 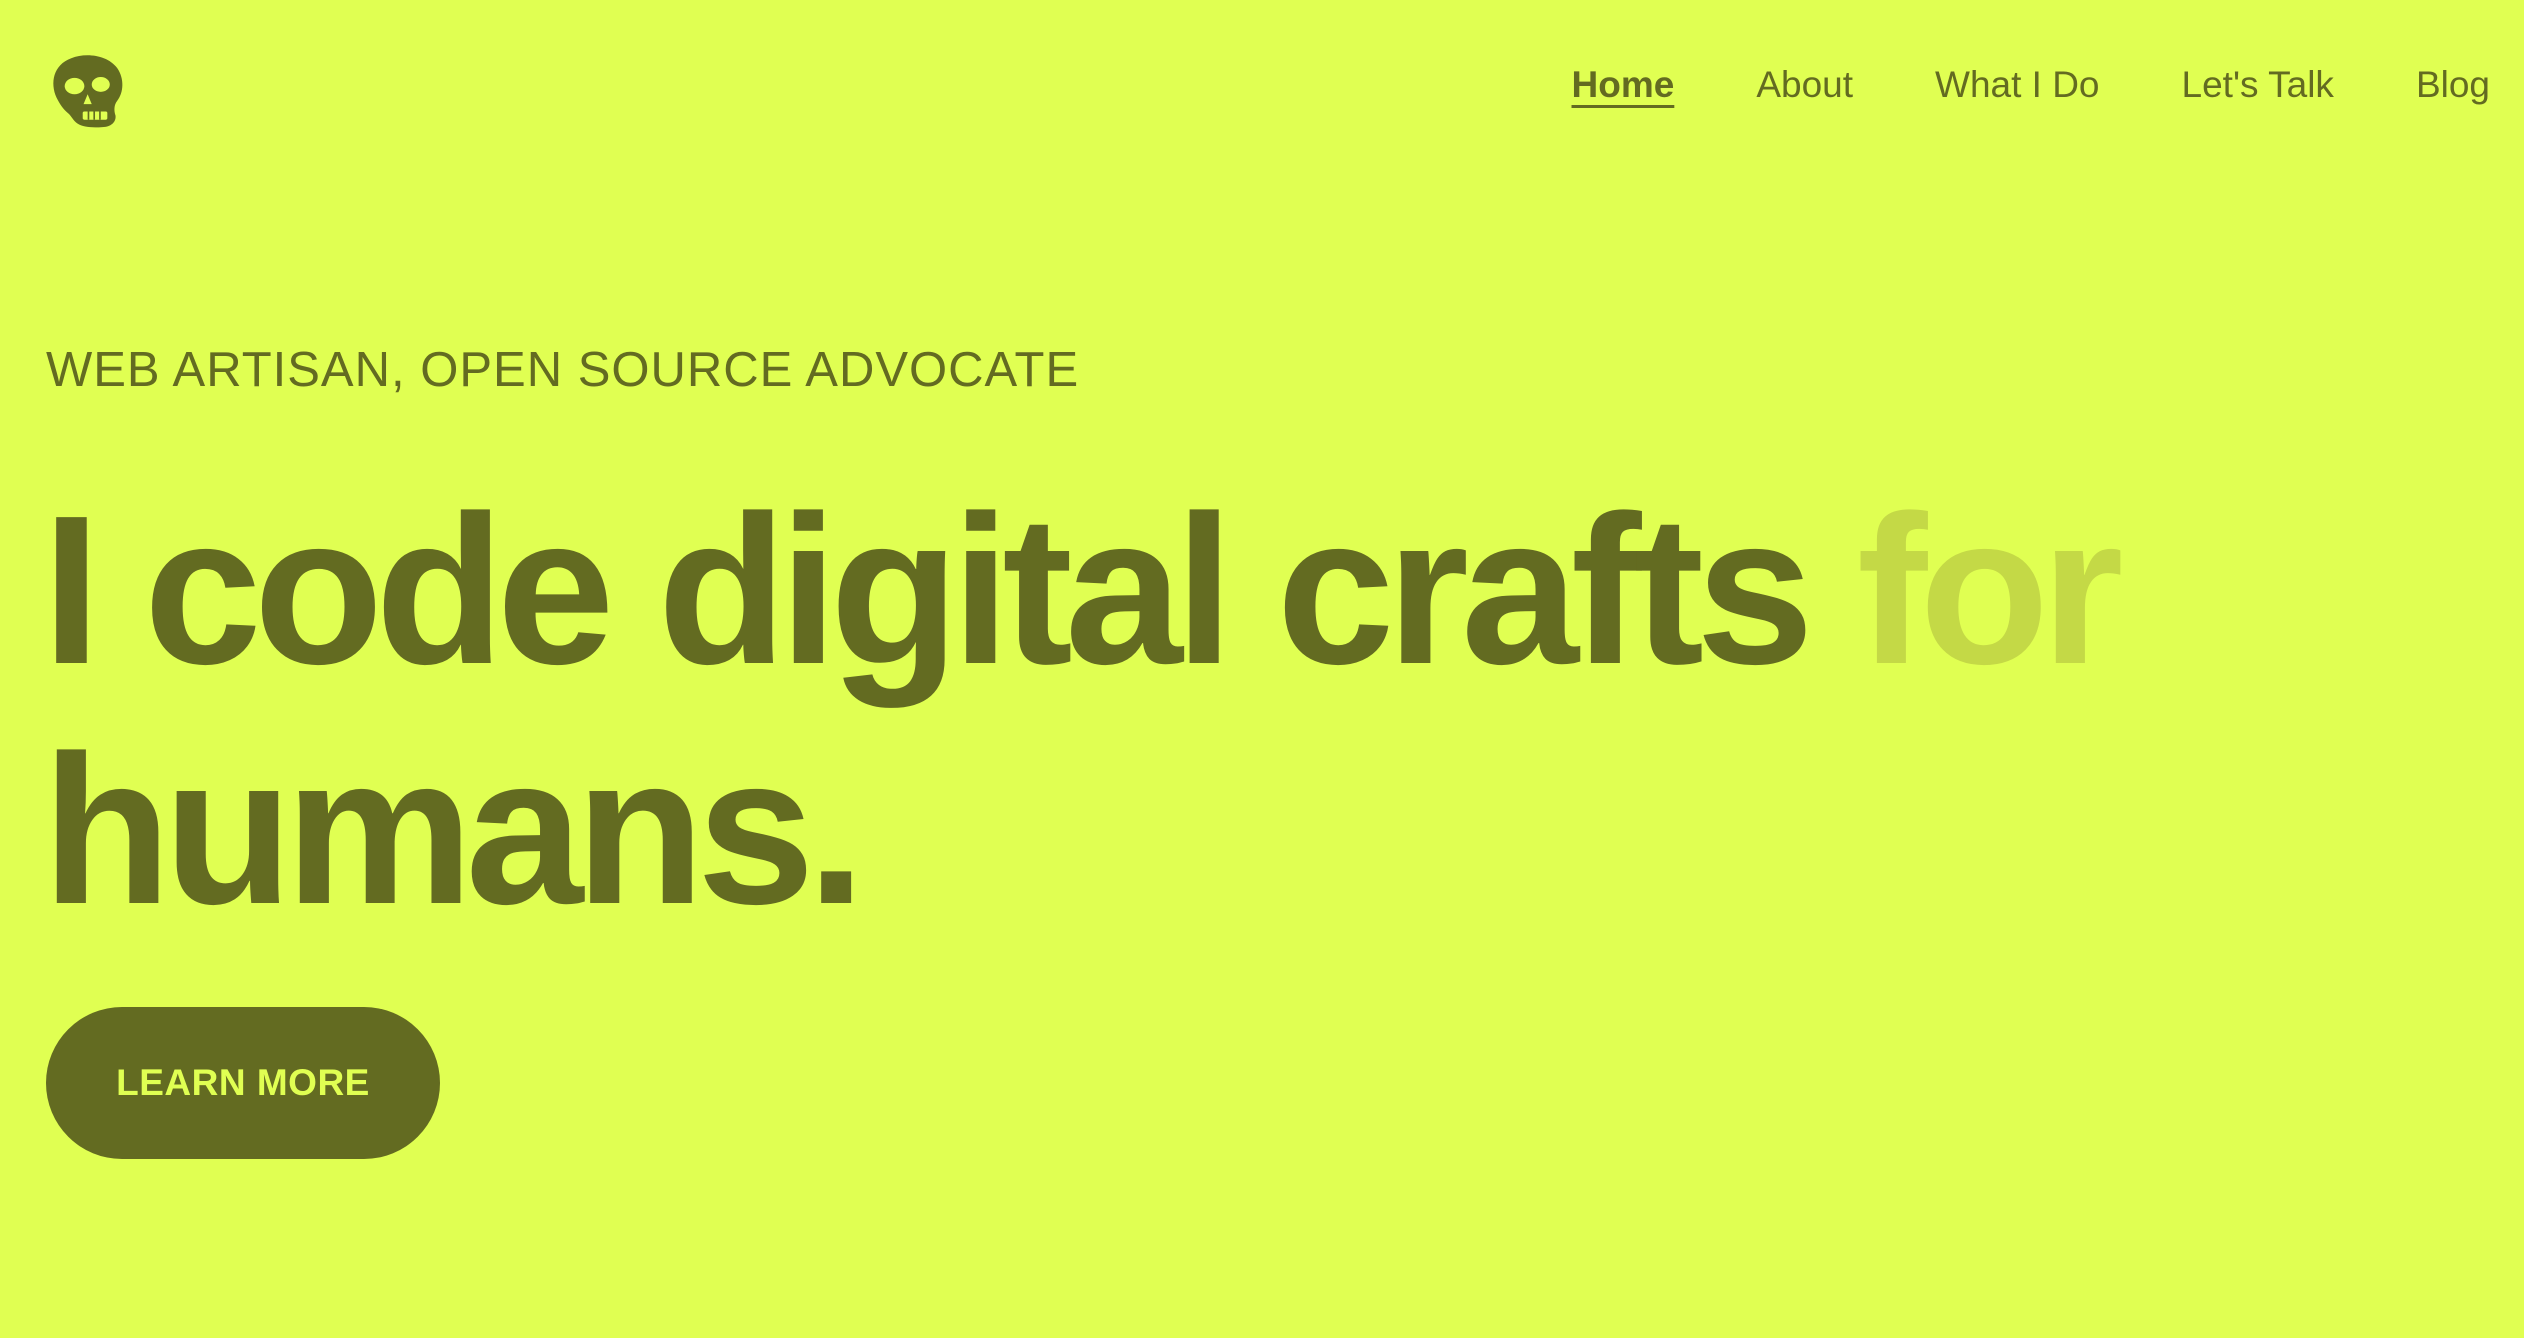 What do you see at coordinates (563, 370) in the screenshot?
I see `hero-eyebrow: WEB ARTISAN, OPEN SOURCE ADVOCATE` at bounding box center [563, 370].